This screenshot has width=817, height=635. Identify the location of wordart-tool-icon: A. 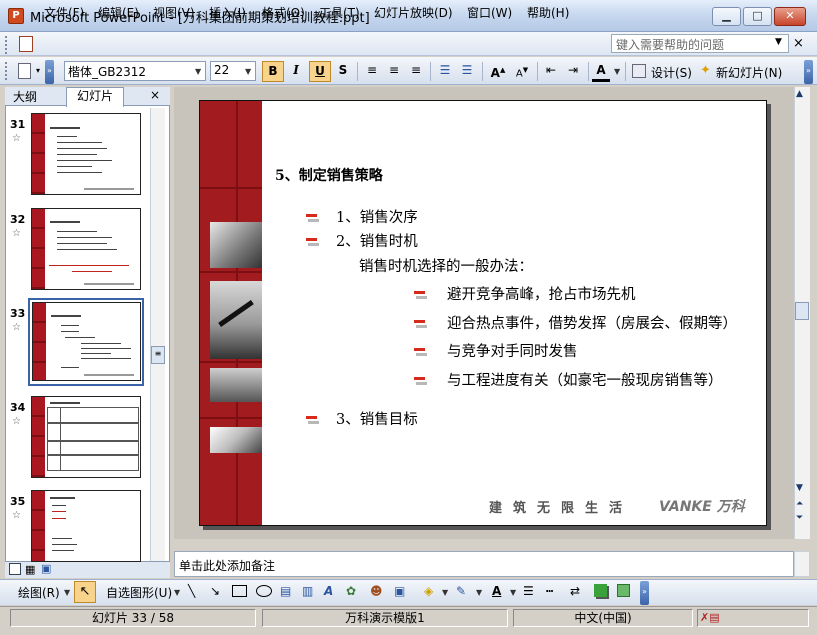
(328, 591).